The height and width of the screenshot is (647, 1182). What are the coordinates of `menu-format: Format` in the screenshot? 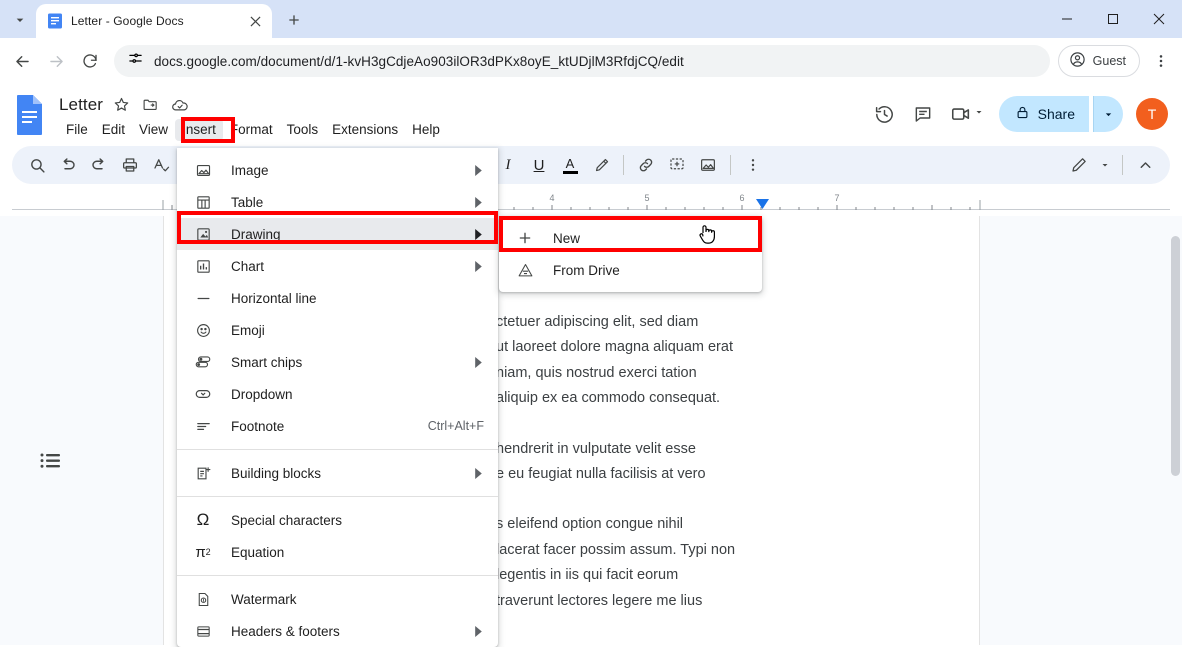 It's located at (251, 130).